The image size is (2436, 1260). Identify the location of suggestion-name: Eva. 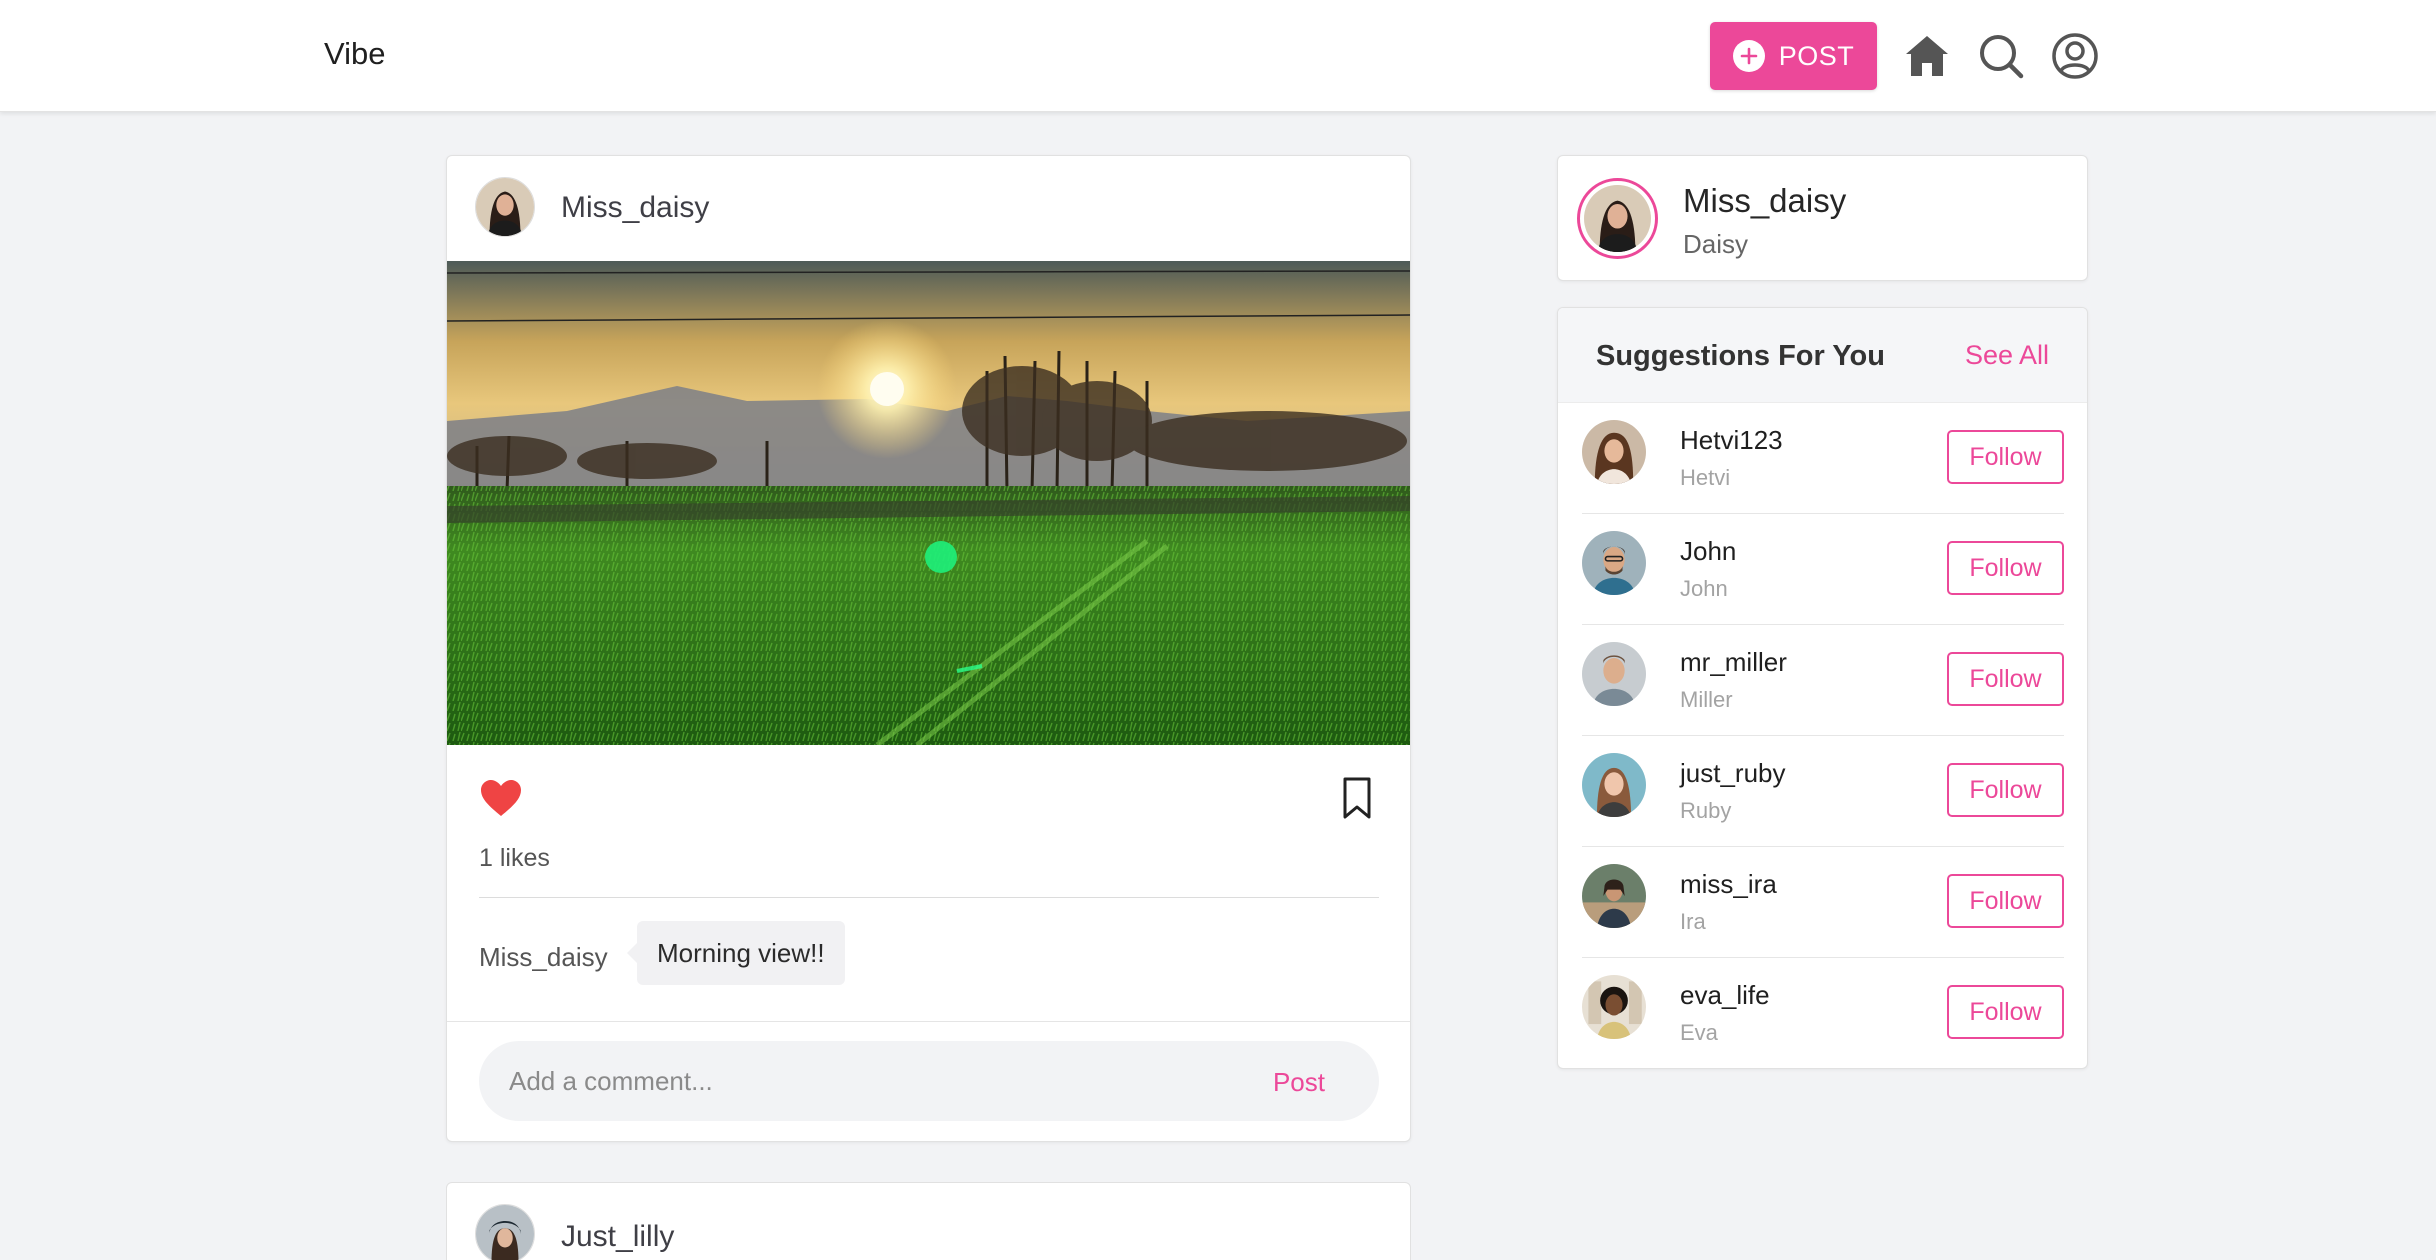
(1699, 1032).